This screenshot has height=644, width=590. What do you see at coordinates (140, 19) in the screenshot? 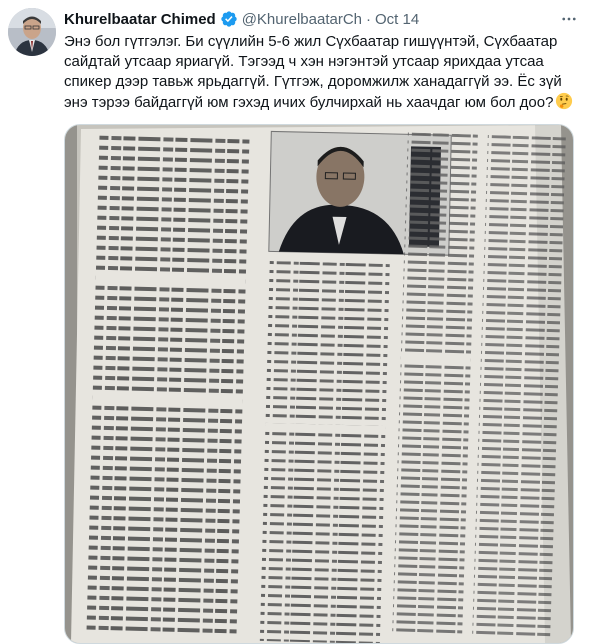
I see `author-name: Khurelbaatar Chimed` at bounding box center [140, 19].